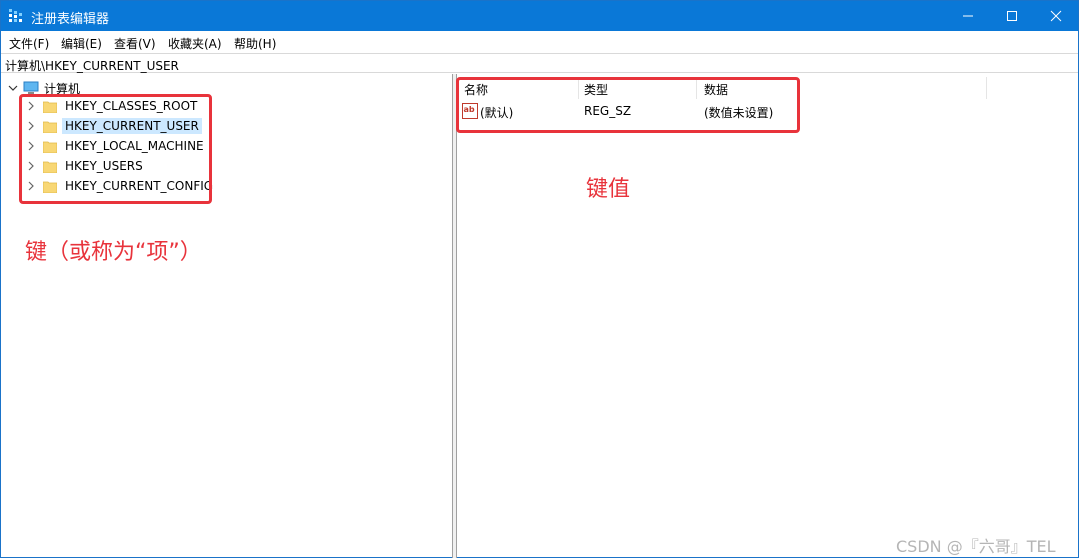 This screenshot has width=1079, height=558. What do you see at coordinates (115, 149) in the screenshot?
I see `annotation-box-keys` at bounding box center [115, 149].